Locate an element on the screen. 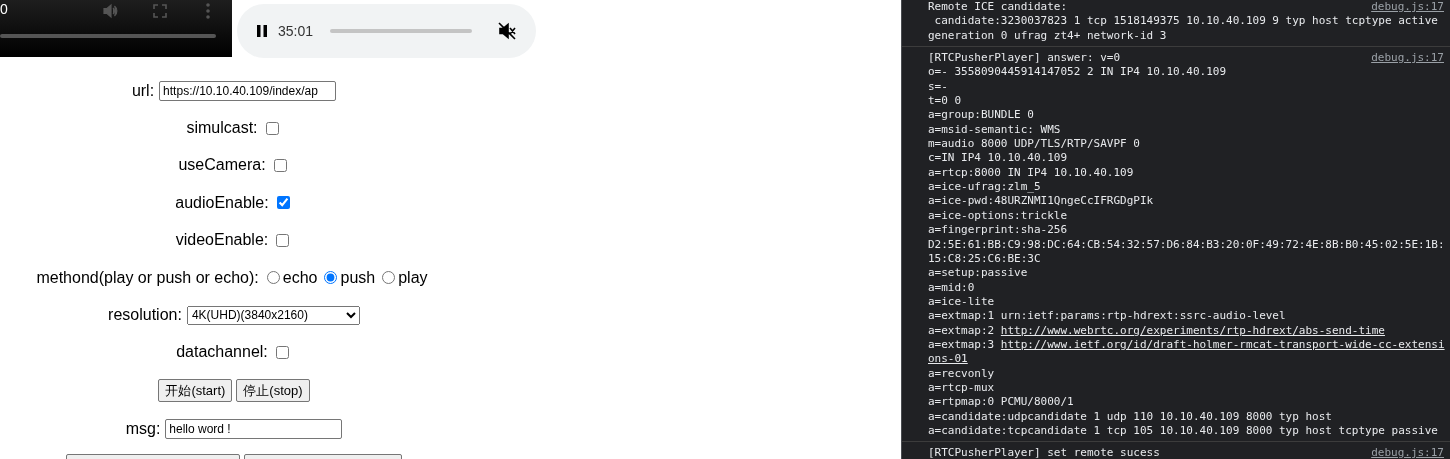 The height and width of the screenshot is (459, 1450). log-line: a=fingerprint:sha-256 is located at coordinates (998, 230).